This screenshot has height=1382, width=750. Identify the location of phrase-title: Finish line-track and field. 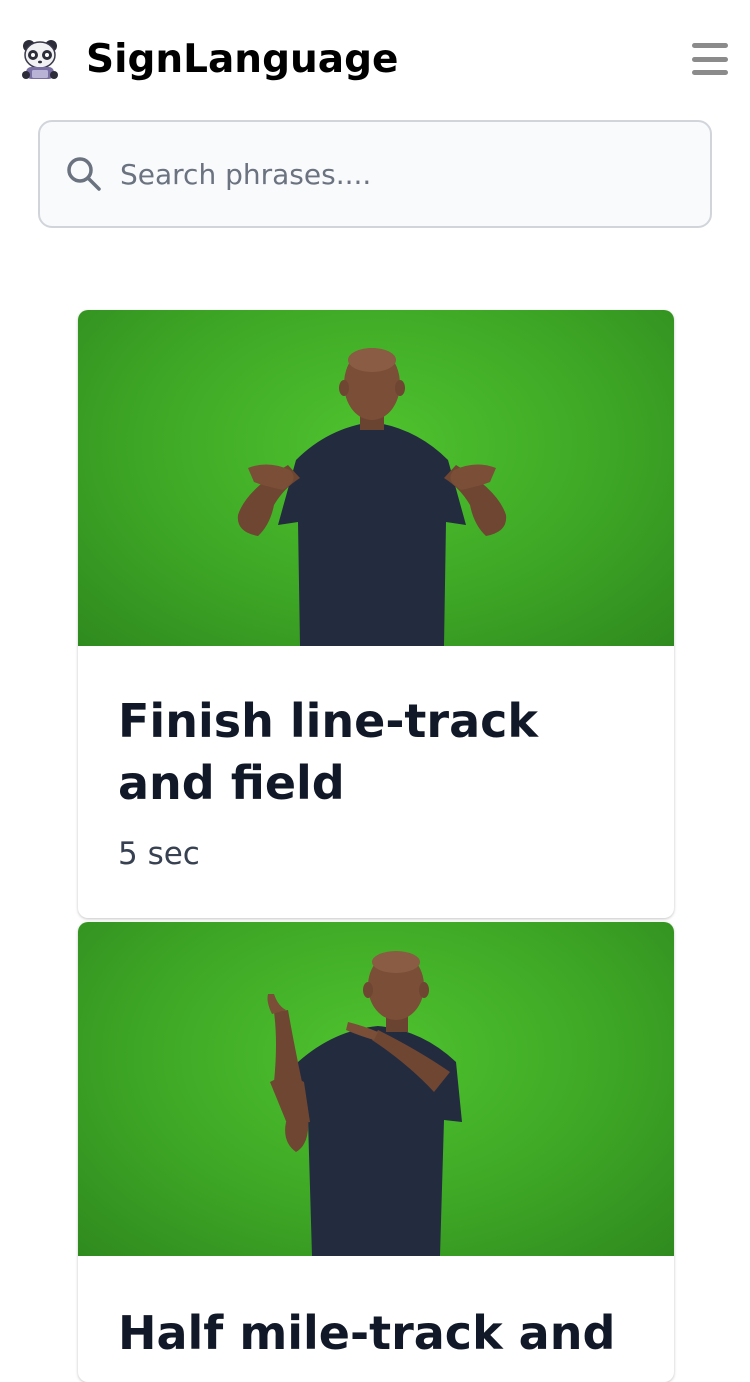
(378, 752).